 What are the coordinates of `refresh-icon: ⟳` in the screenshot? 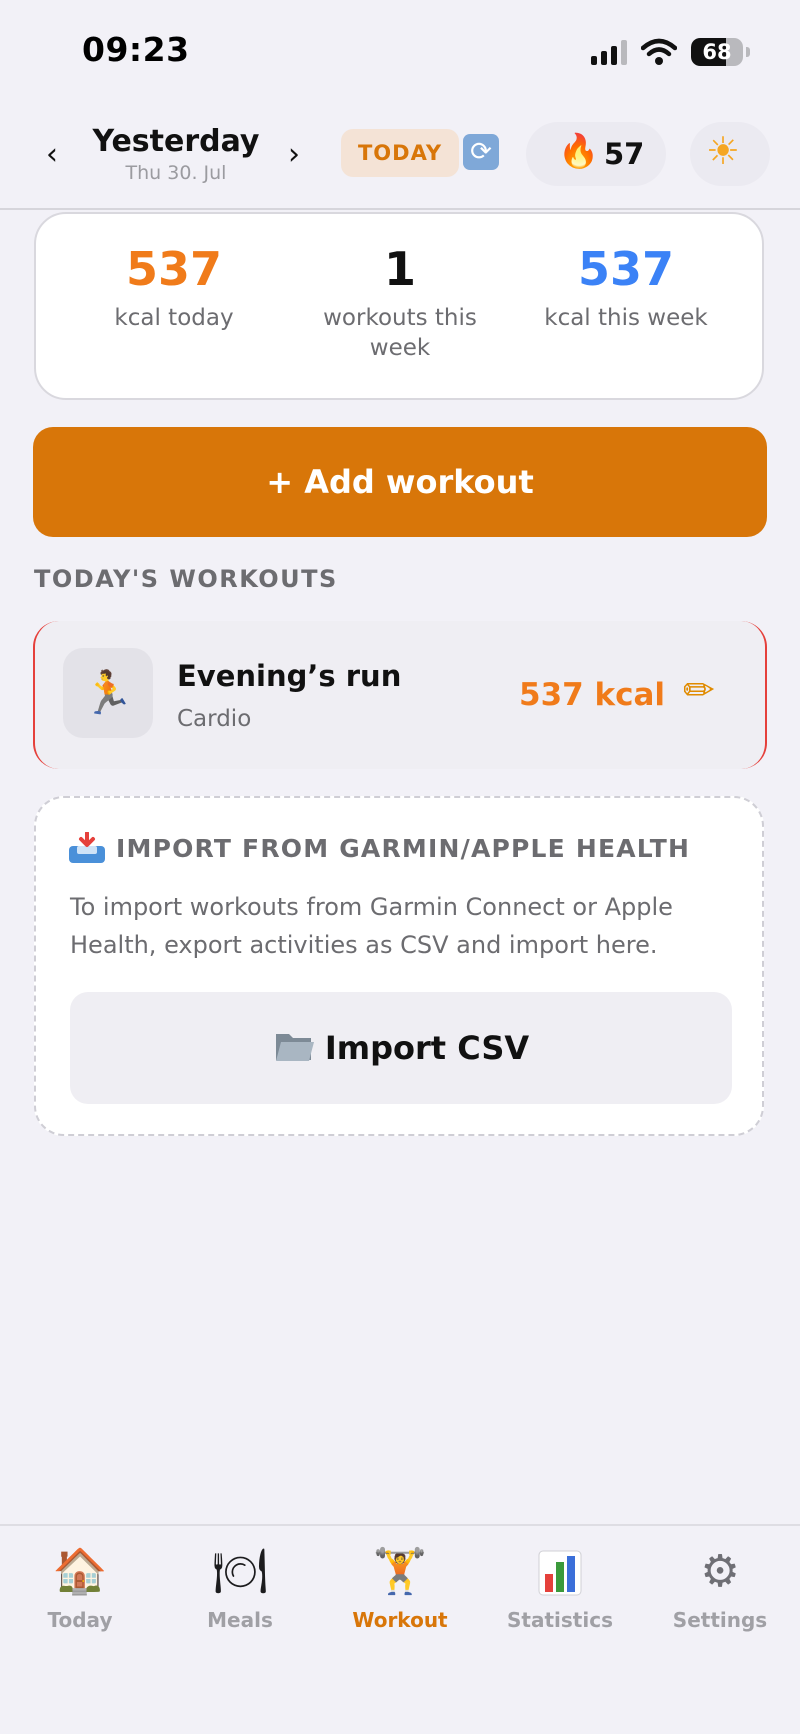 It's located at (481, 152).